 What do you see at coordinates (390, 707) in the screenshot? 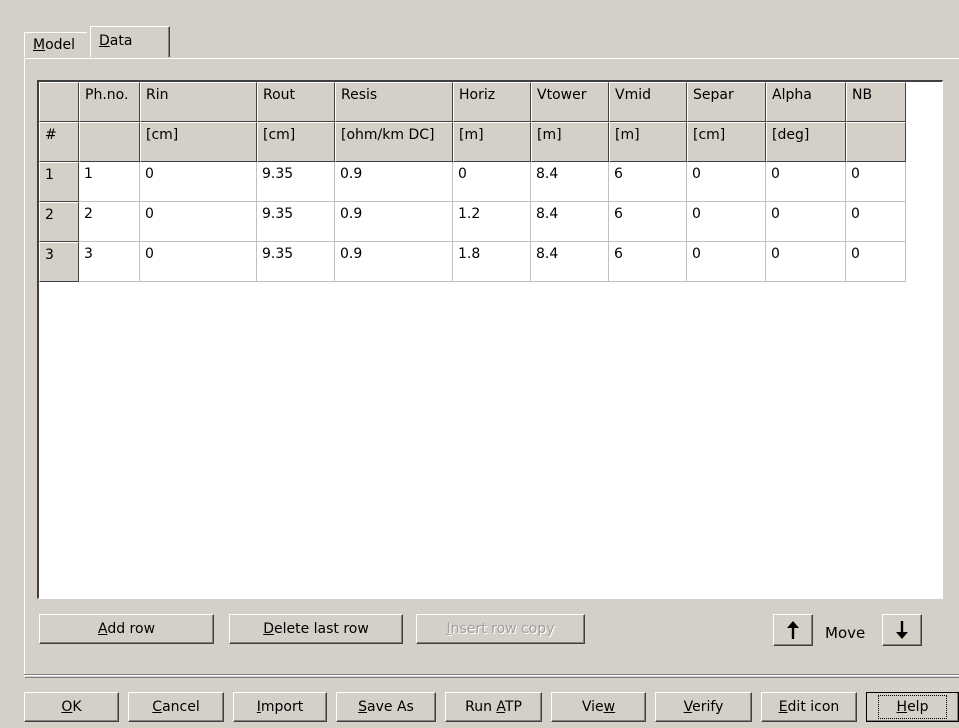
I see `label-part: ave As` at bounding box center [390, 707].